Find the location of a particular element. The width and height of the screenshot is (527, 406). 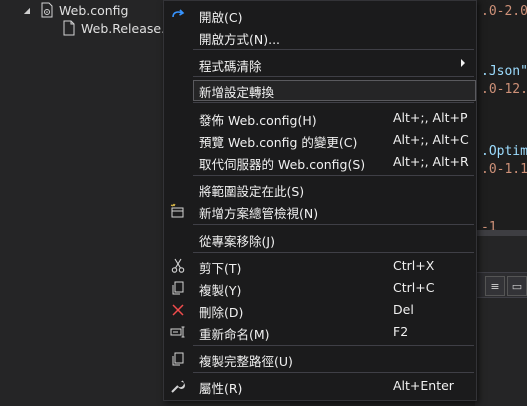

menu-item-label: 新增方案總管檢視(N) is located at coordinates (259, 213).